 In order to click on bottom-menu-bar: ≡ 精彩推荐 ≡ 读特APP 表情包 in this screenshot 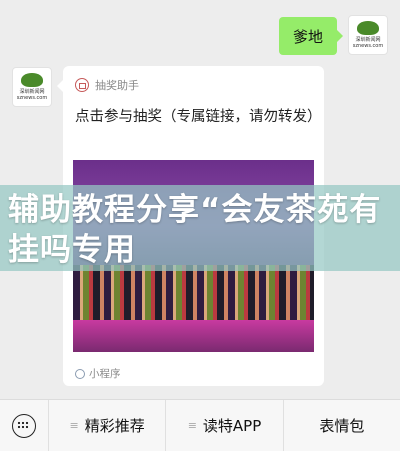, I will do `click(200, 425)`.